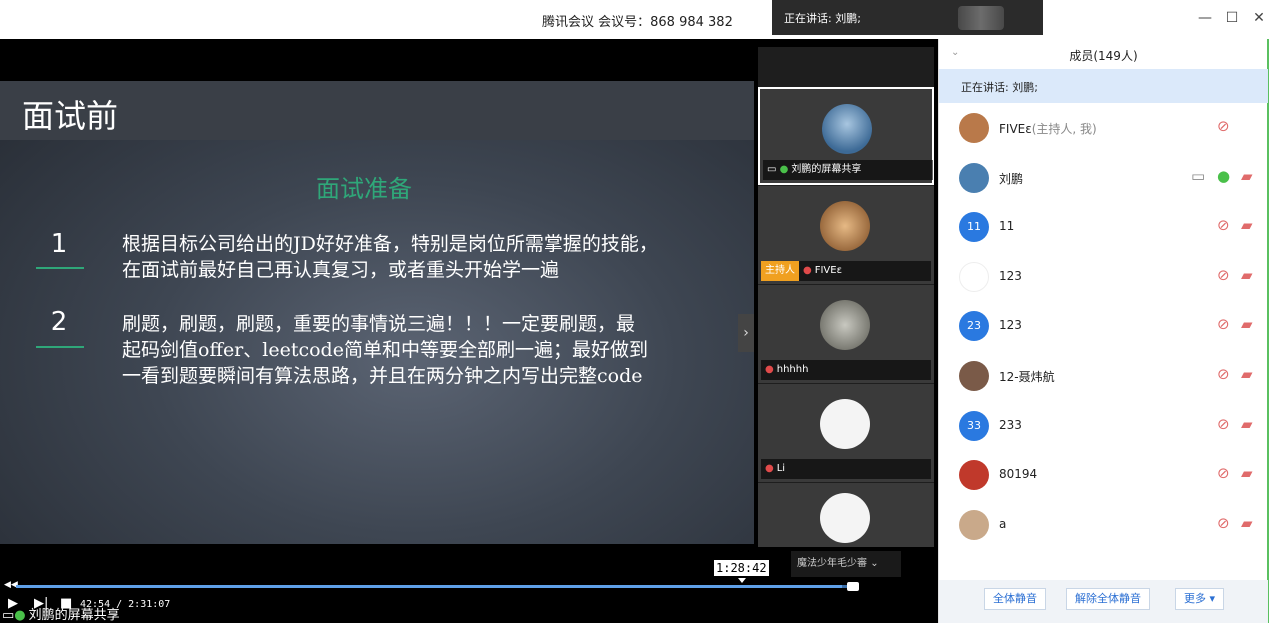  I want to click on video-tile: ▭ ● 刘鹏的屏幕共享, so click(846, 136).